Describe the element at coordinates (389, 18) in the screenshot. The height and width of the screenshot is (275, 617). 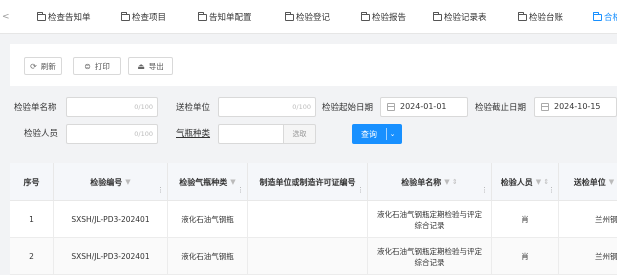
I see `tab-label: 检验报告` at that location.